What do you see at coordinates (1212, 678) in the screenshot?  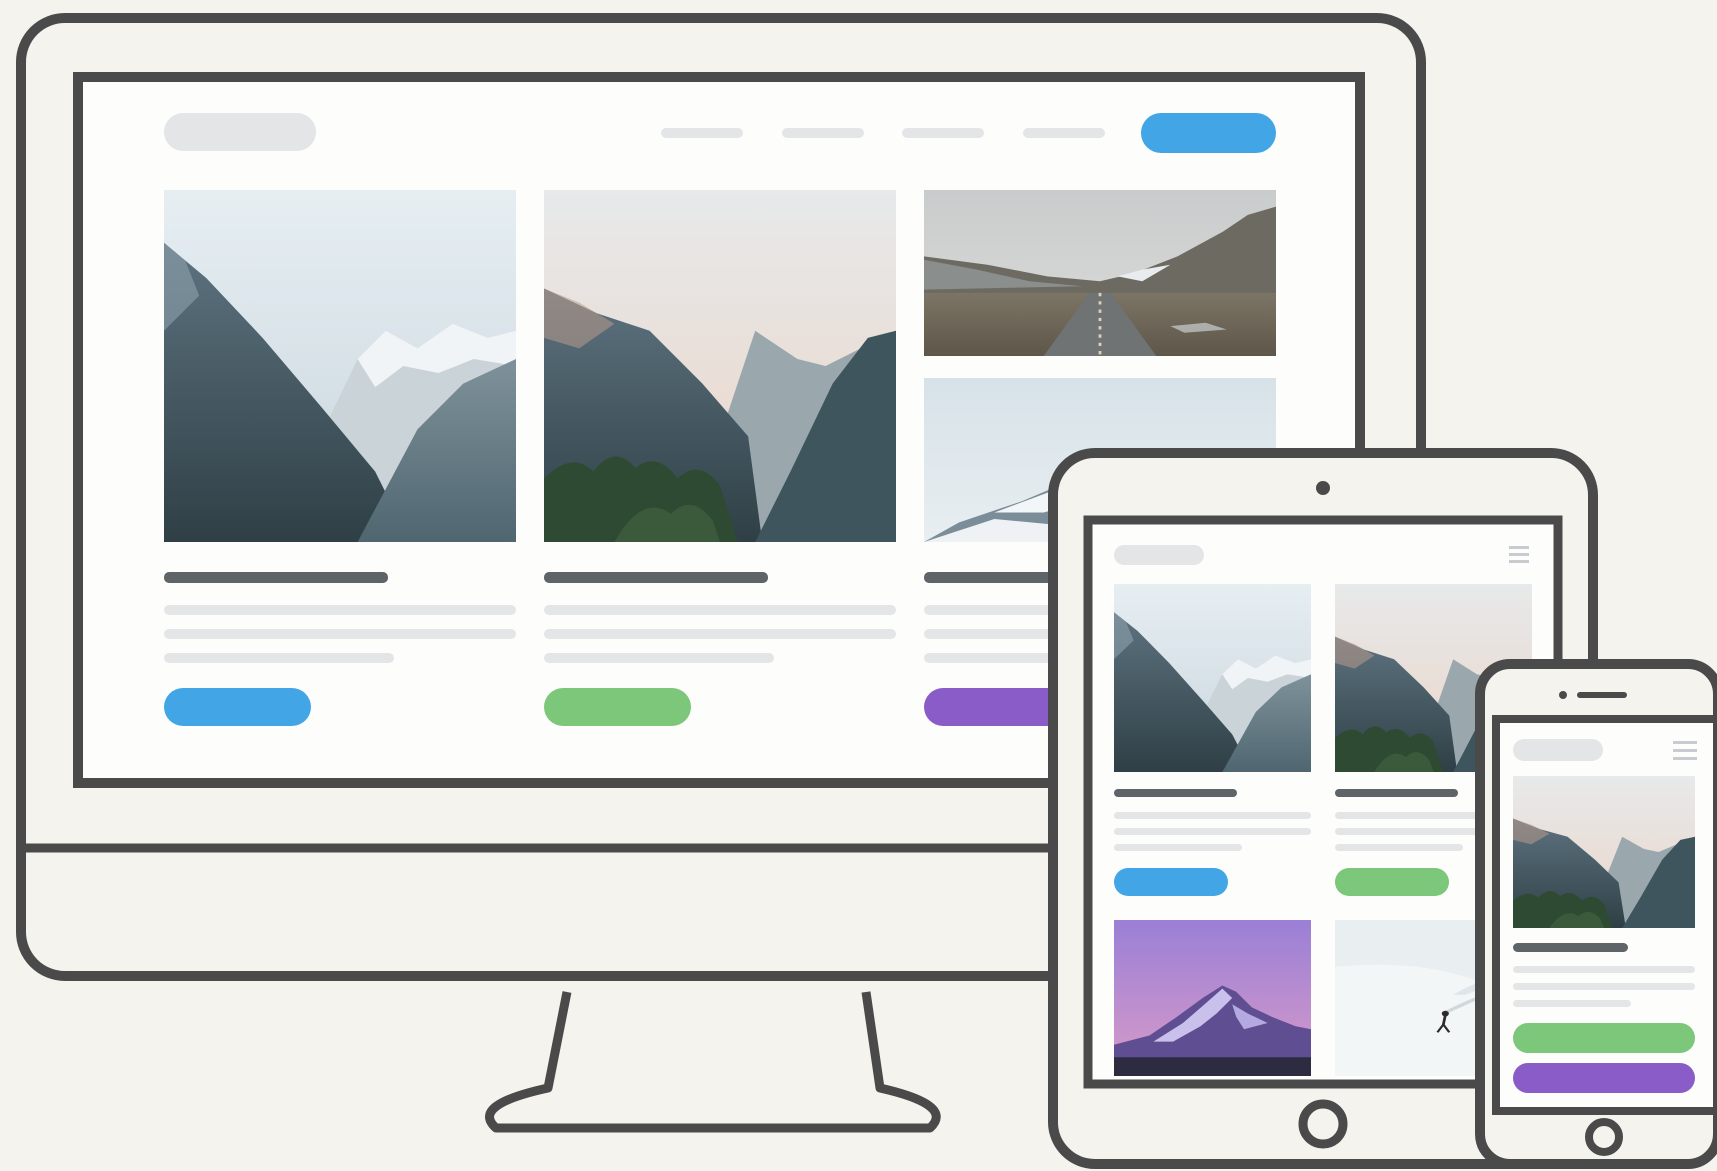 I see `tablet-card-1-image` at bounding box center [1212, 678].